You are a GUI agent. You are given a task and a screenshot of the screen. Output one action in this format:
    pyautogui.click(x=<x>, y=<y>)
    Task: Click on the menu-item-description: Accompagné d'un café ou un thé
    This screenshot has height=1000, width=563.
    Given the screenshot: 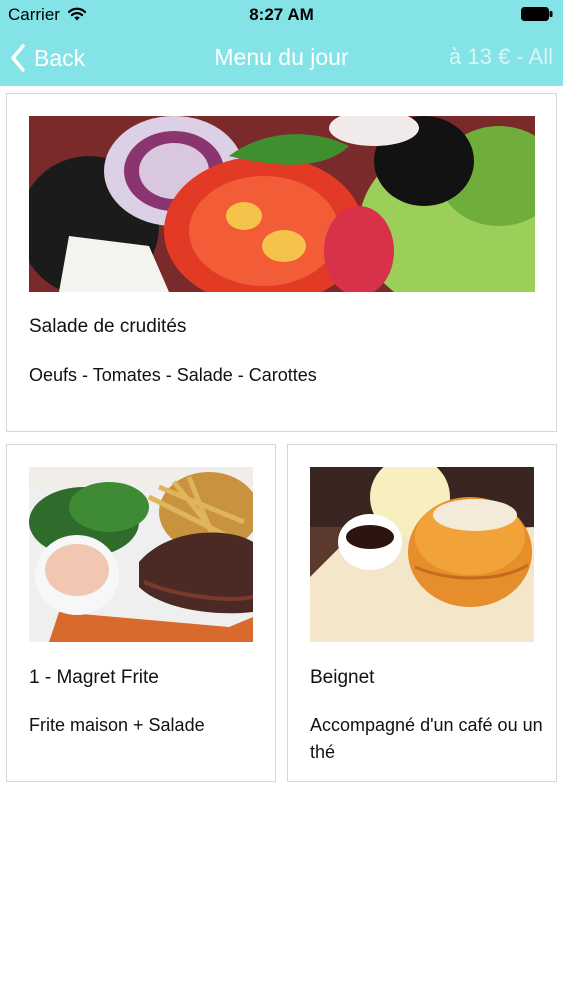 What is the action you would take?
    pyautogui.click(x=426, y=738)
    